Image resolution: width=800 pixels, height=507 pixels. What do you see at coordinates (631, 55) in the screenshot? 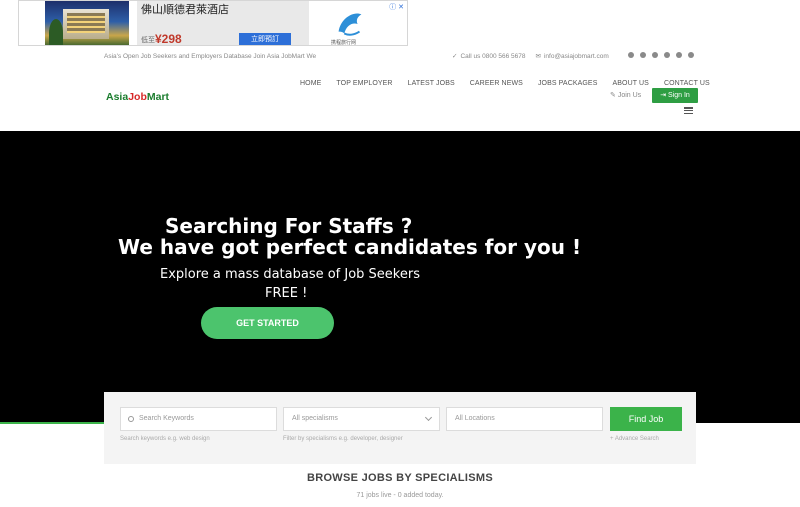
I see `facebook-icon` at bounding box center [631, 55].